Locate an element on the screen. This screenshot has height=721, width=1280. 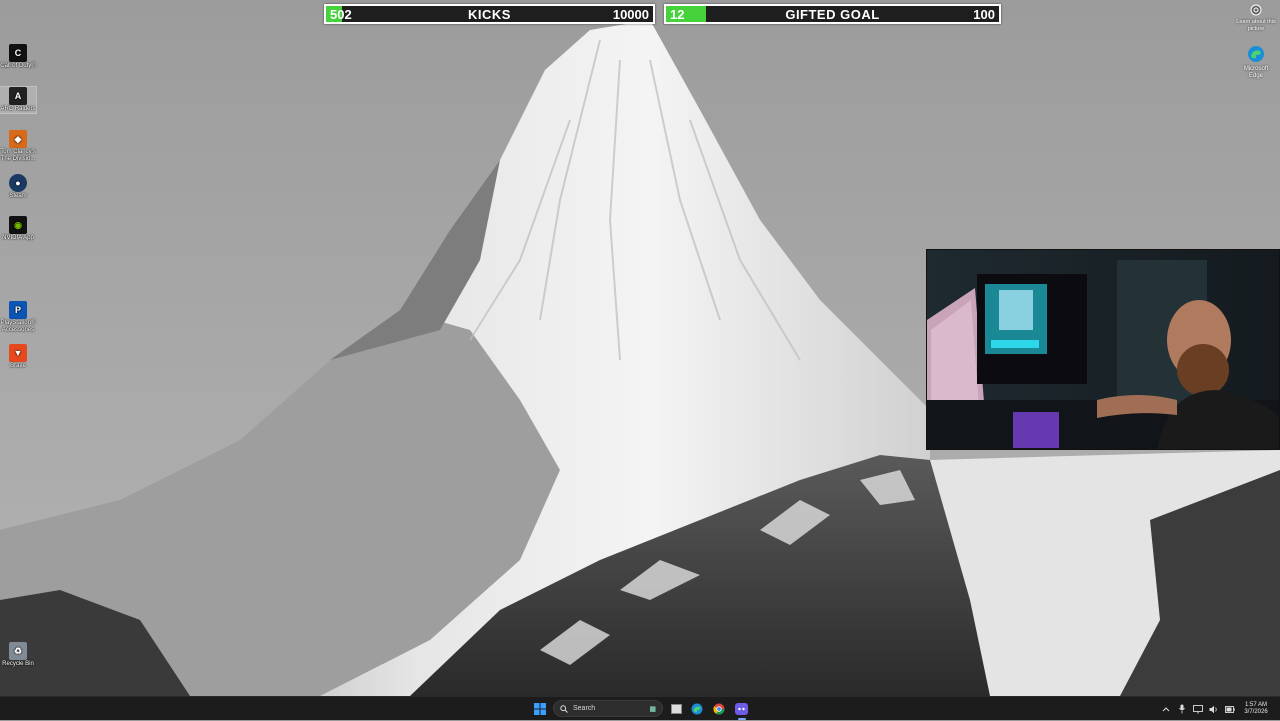
tray-volume is located at coordinates (1214, 709).